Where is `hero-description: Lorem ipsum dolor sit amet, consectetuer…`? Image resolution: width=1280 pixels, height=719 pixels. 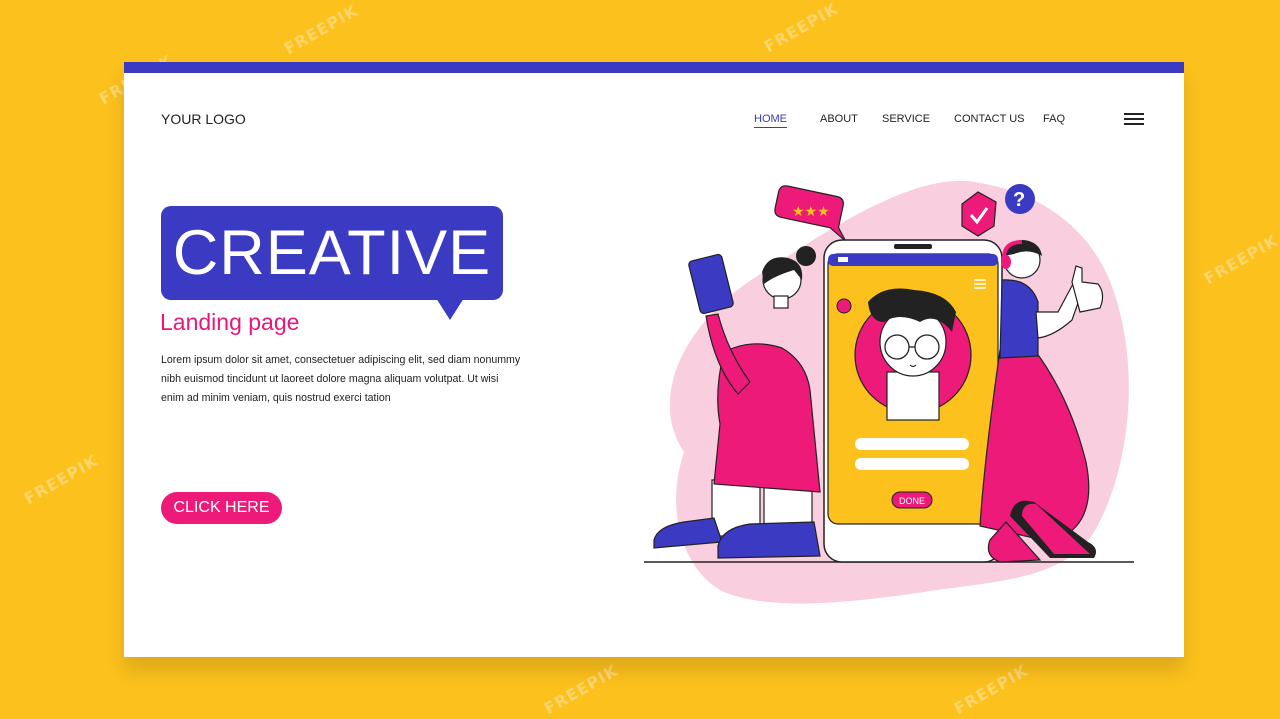
hero-description: Lorem ipsum dolor sit amet, consectetuer… is located at coordinates (341, 379).